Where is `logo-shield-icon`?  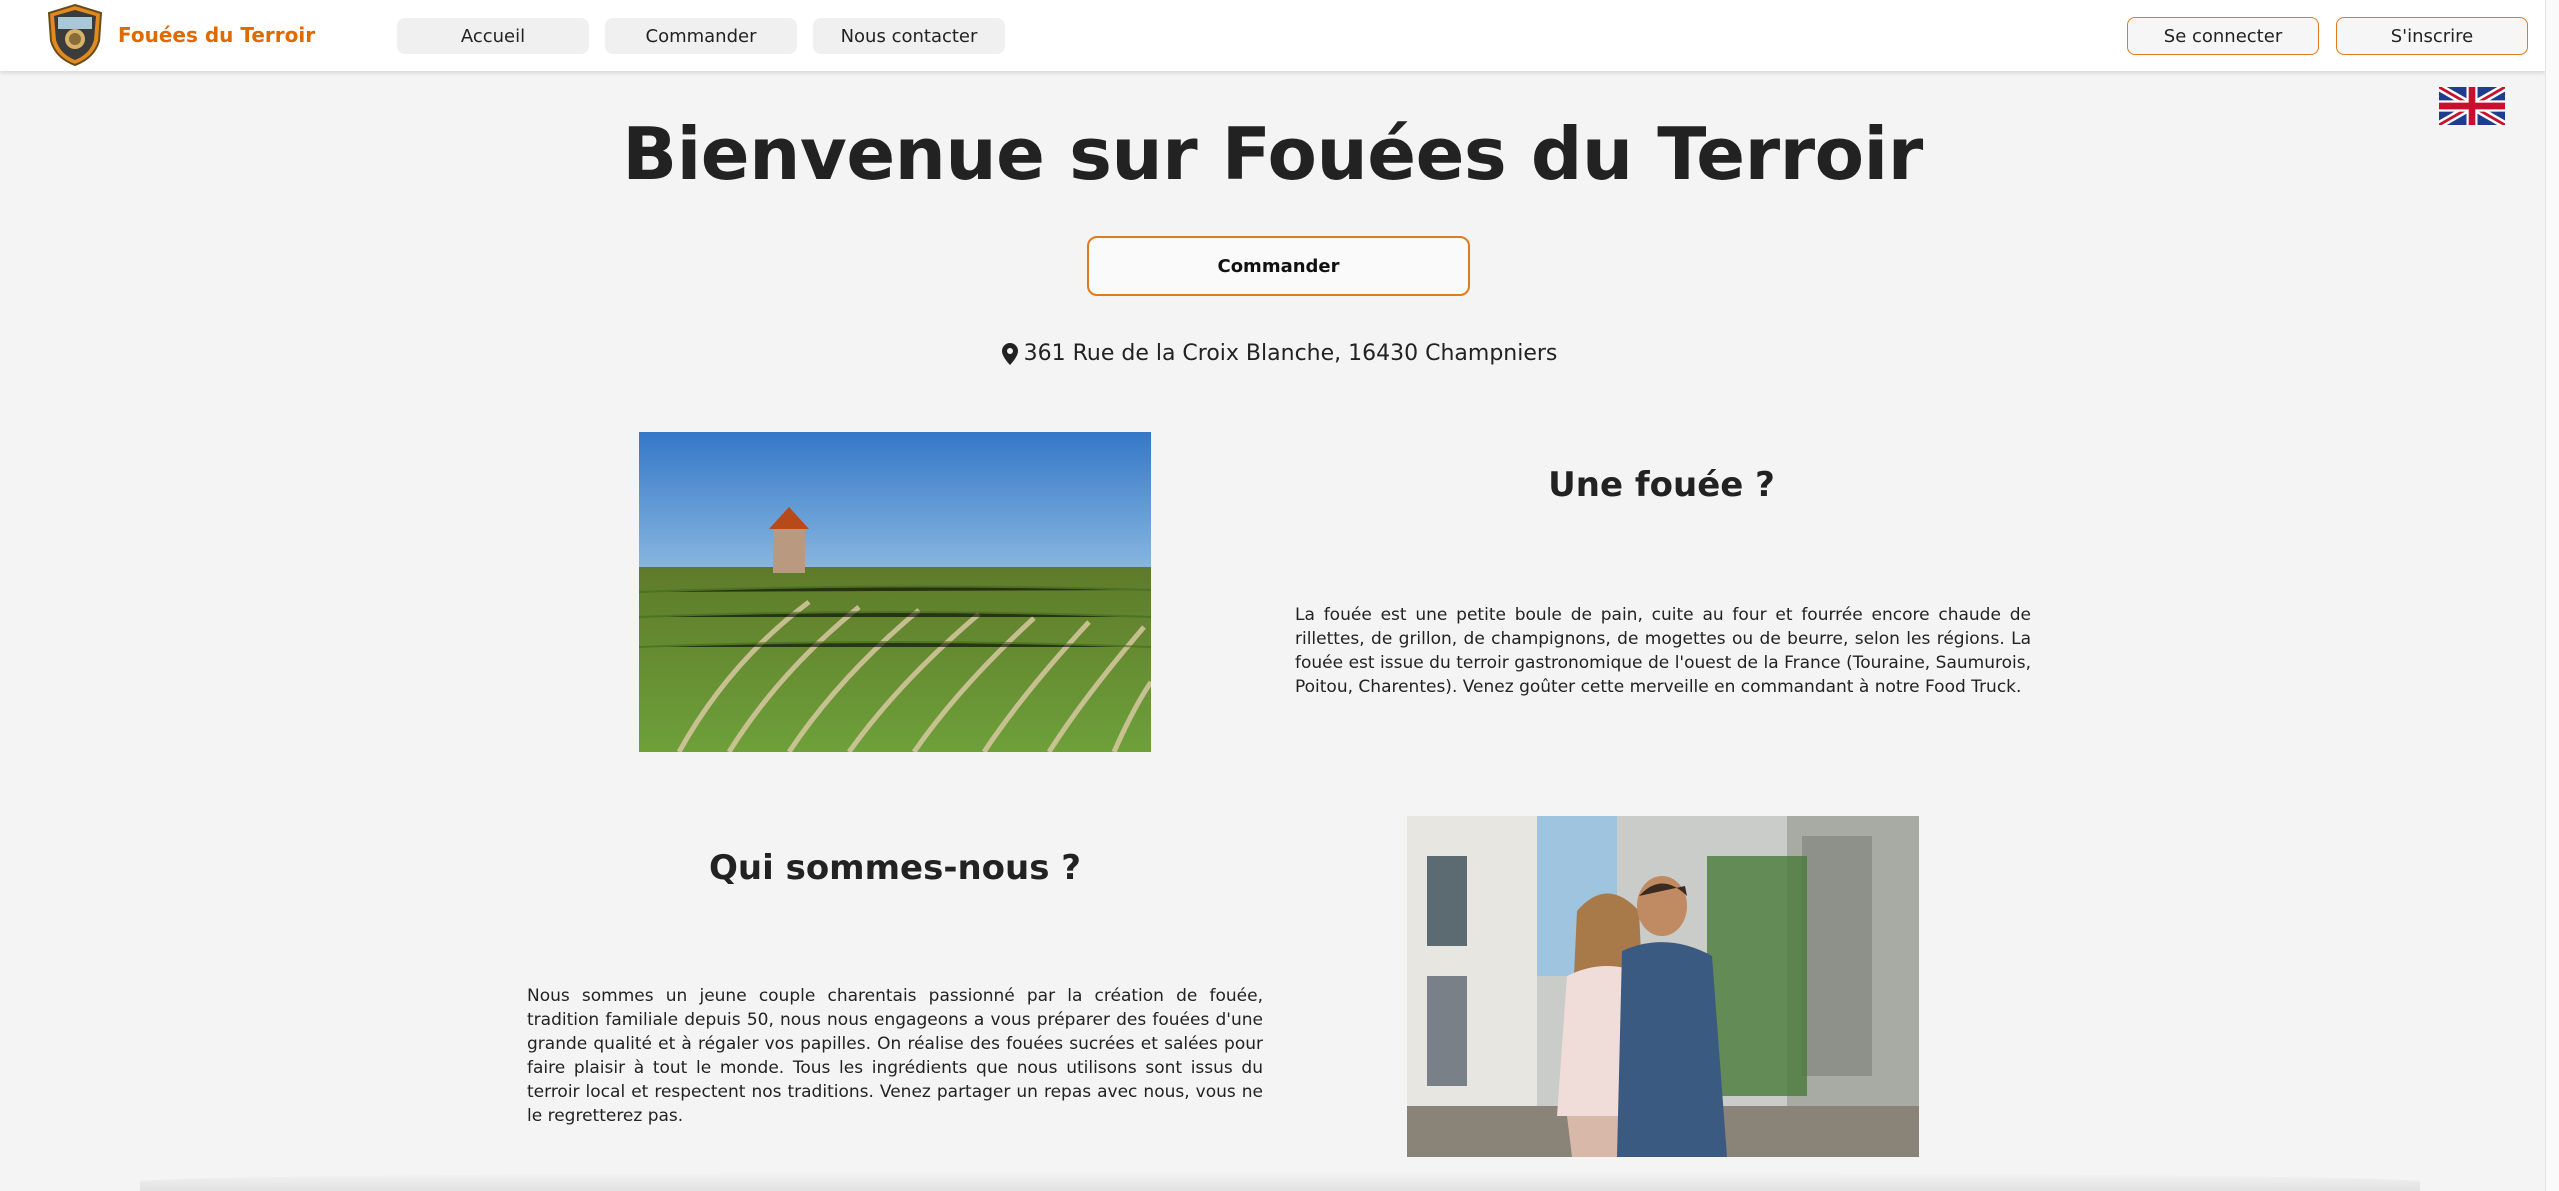 logo-shield-icon is located at coordinates (75, 35).